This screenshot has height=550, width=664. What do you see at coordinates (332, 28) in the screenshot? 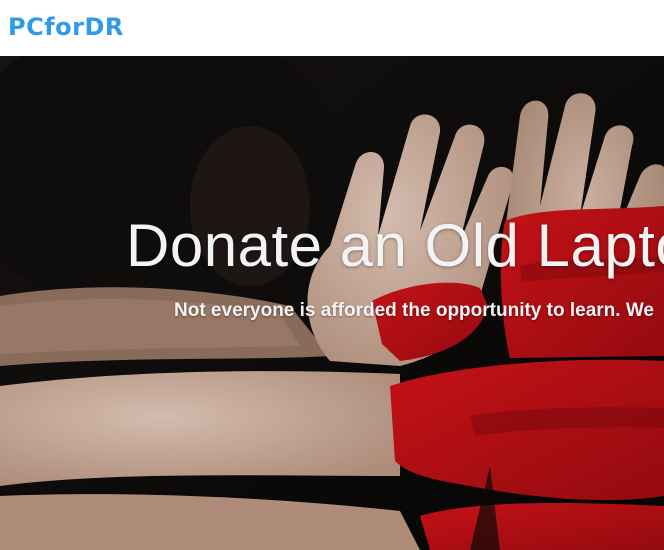
I see `top-navbar: PCforDR` at bounding box center [332, 28].